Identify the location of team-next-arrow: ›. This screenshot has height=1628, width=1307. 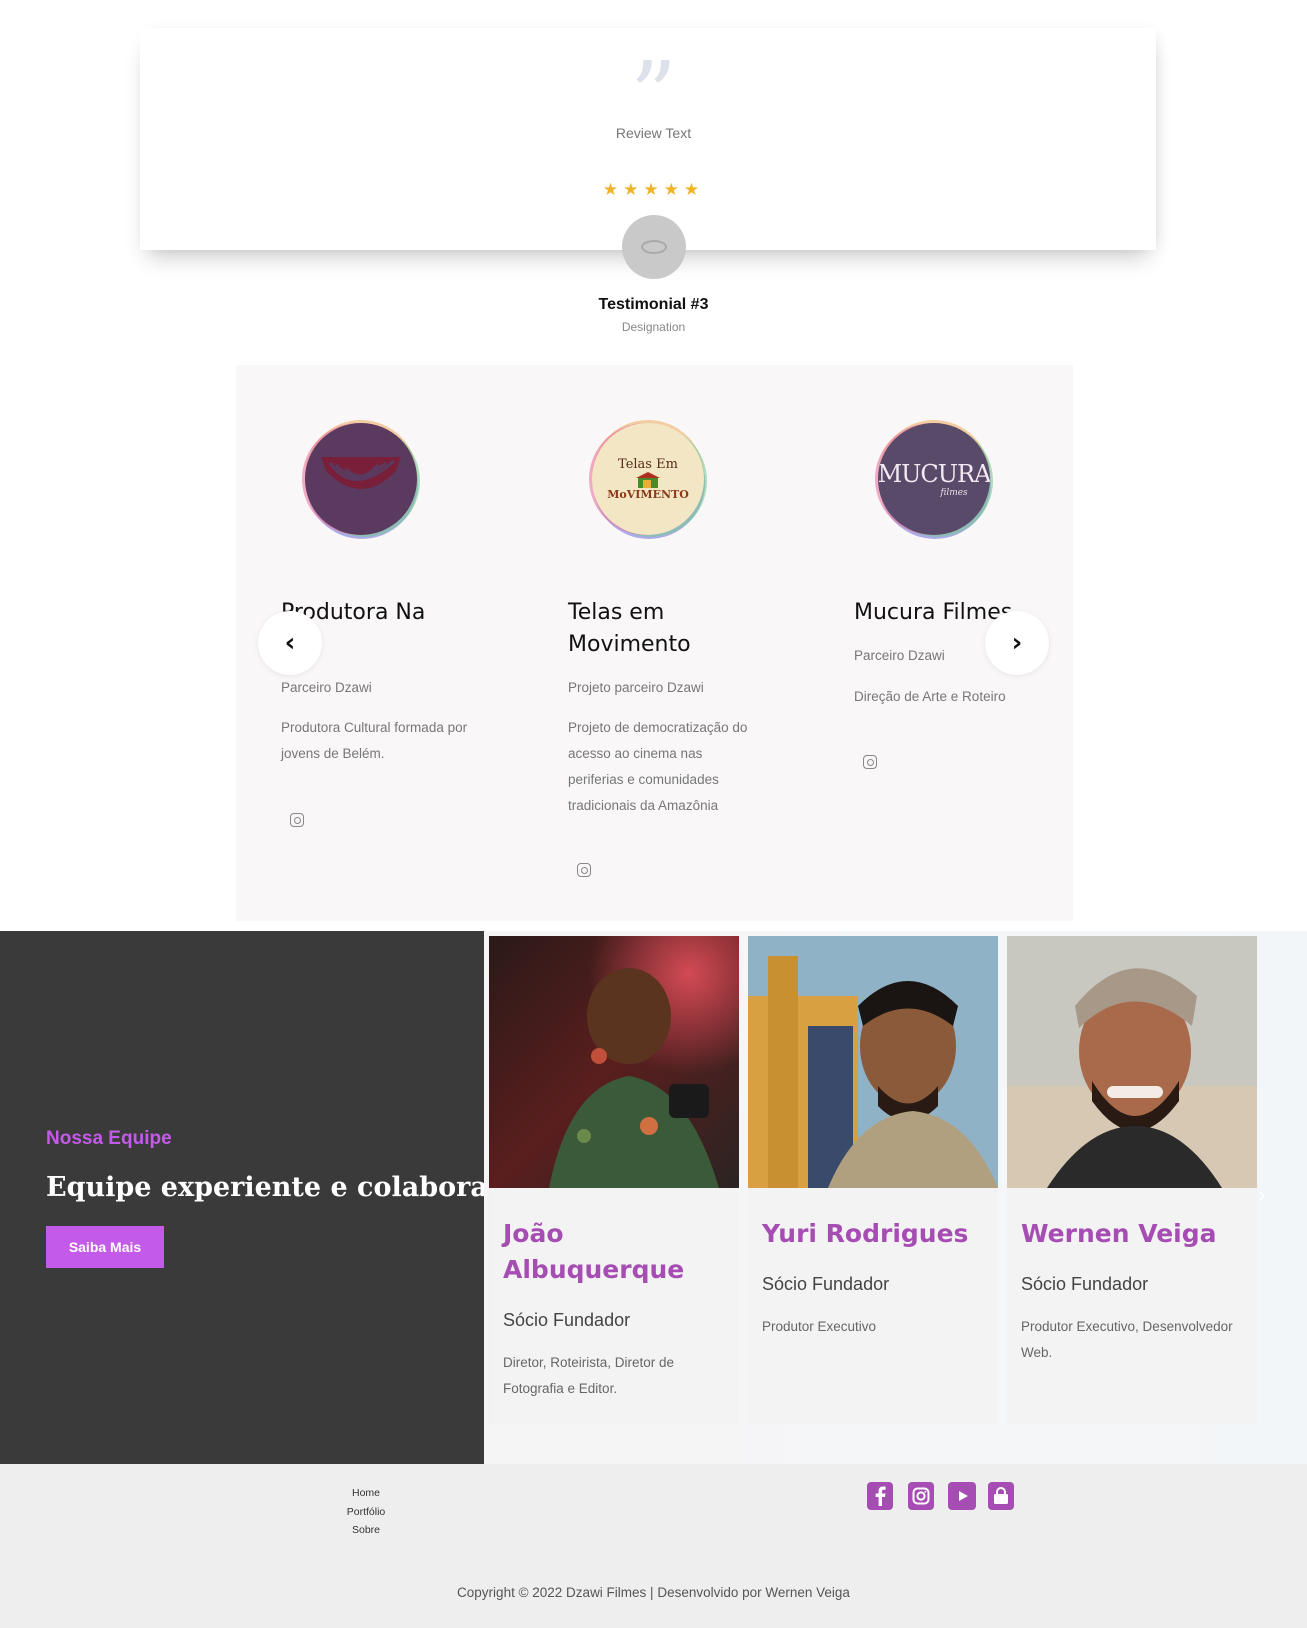
(1262, 1195).